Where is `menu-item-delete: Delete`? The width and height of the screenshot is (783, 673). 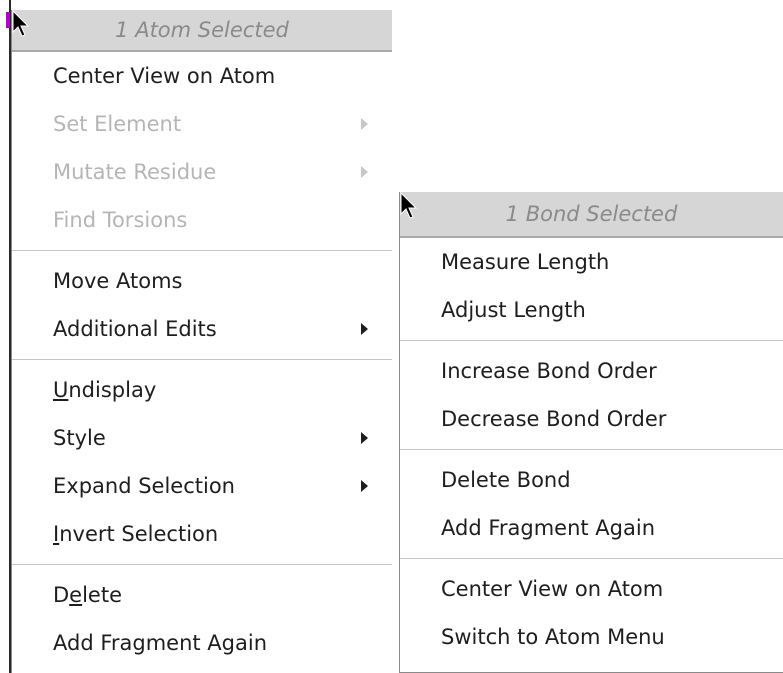 menu-item-delete: Delete is located at coordinates (202, 595).